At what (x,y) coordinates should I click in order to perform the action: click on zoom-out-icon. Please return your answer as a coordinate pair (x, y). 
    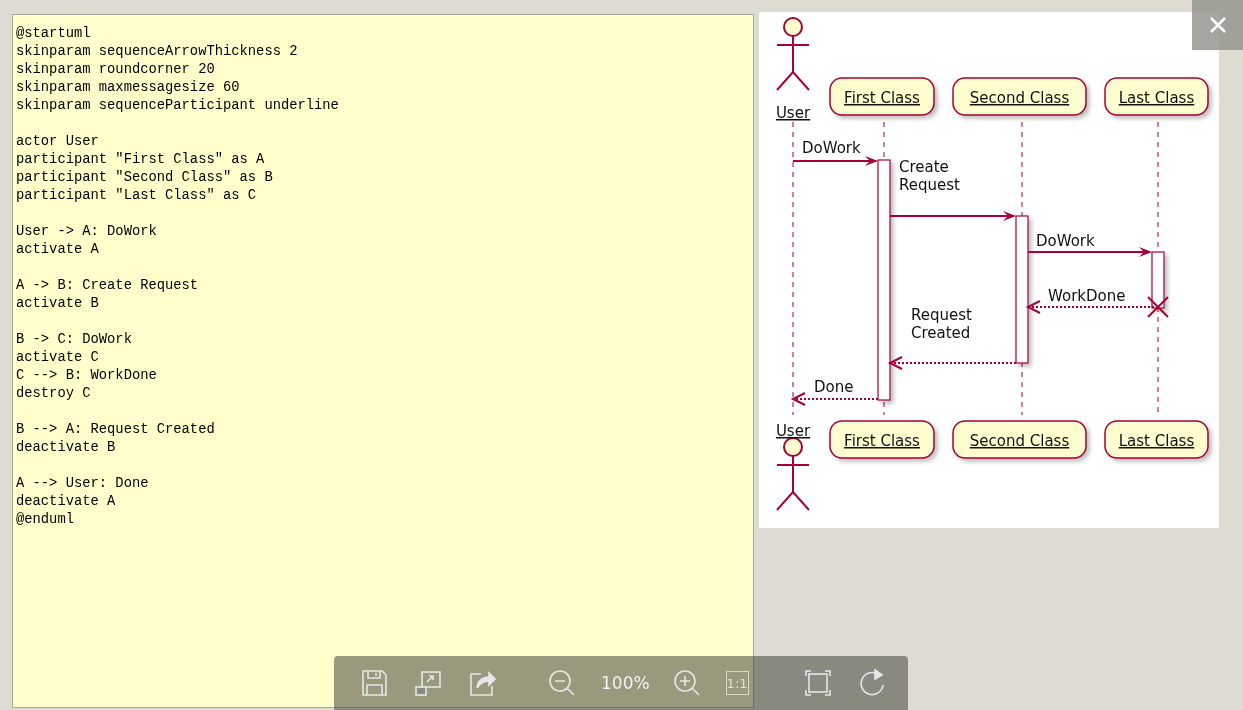
    Looking at the image, I should click on (562, 683).